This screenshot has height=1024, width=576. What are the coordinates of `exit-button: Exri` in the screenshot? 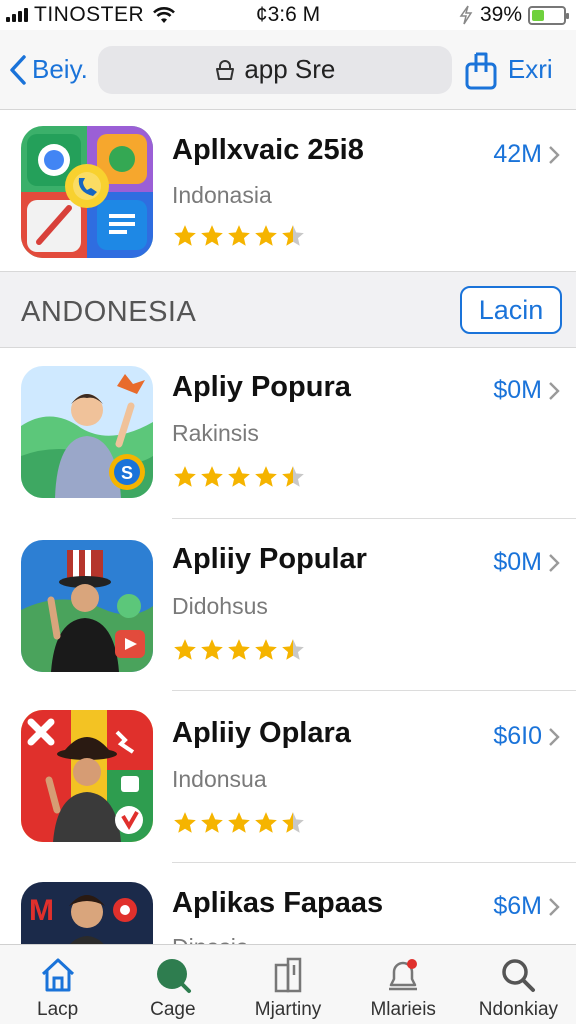 It's located at (530, 69).